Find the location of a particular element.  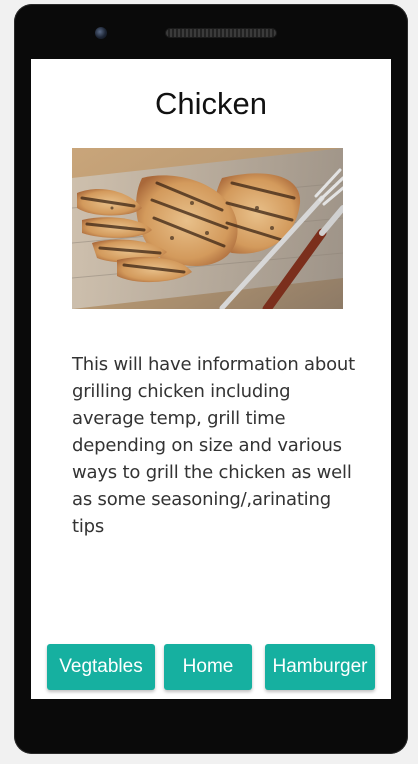

vegtables-button-label: Vegtables is located at coordinates (101, 666).